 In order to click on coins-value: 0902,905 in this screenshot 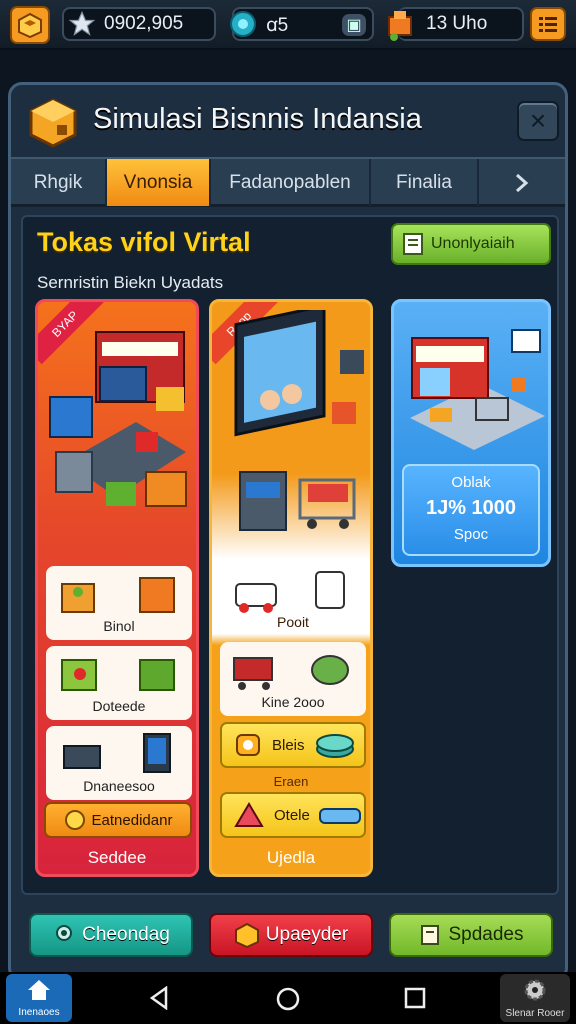, I will do `click(144, 23)`.